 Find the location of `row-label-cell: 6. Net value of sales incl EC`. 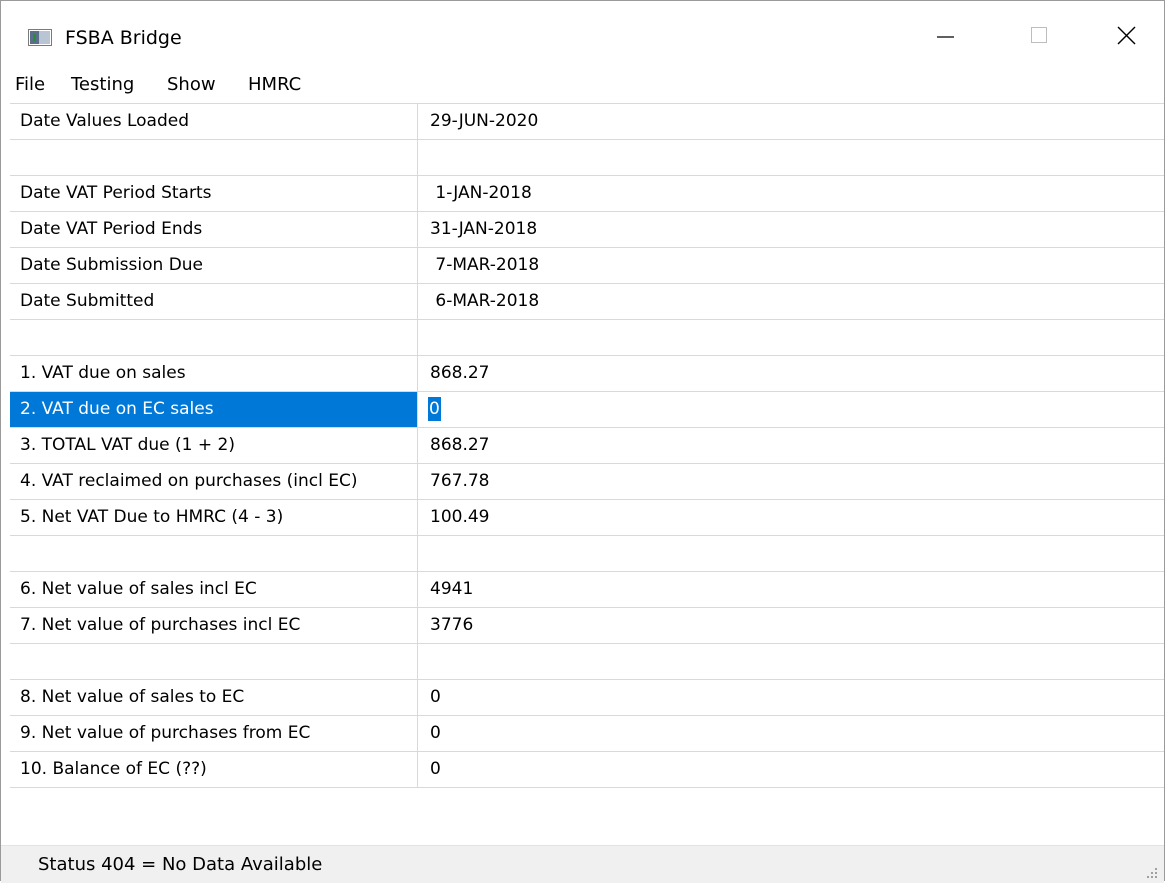

row-label-cell: 6. Net value of sales incl EC is located at coordinates (214, 589).